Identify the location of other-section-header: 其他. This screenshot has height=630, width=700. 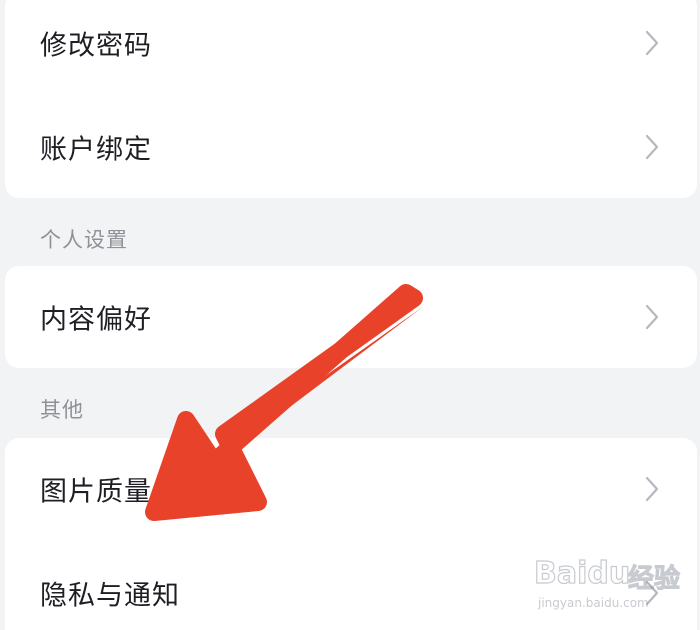
(62, 410).